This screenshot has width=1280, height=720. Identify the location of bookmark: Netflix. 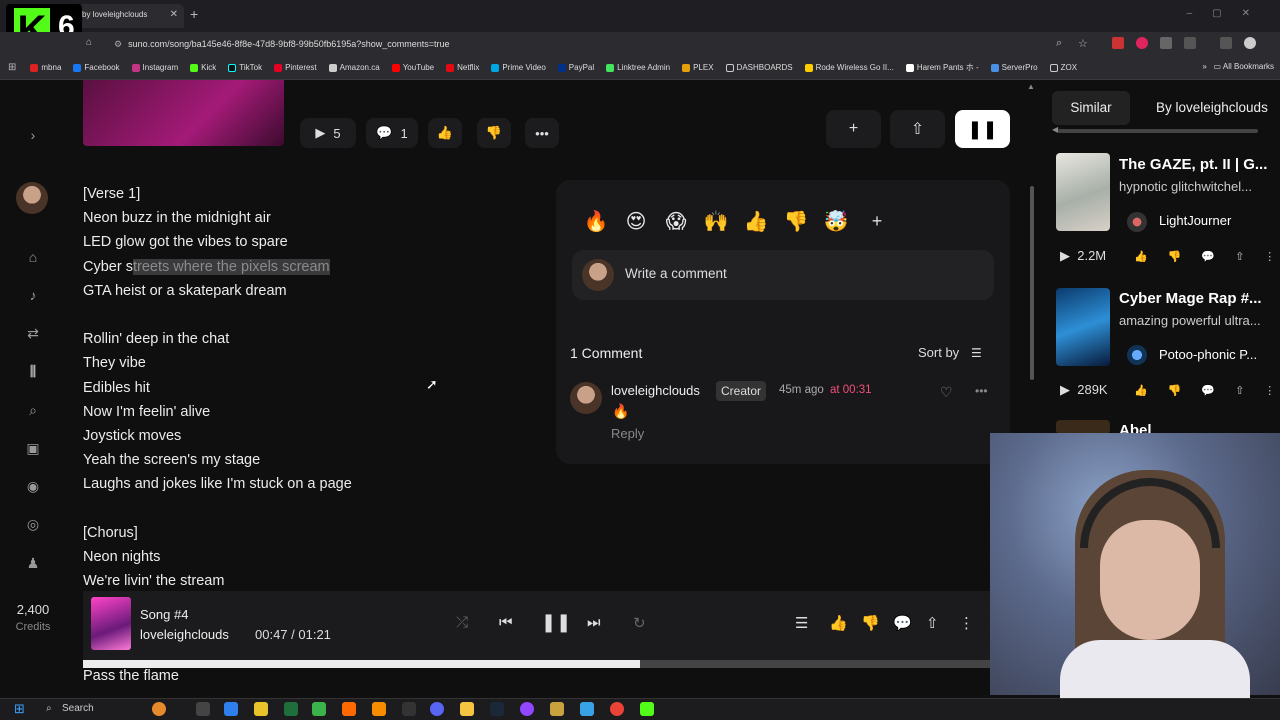
(462, 67).